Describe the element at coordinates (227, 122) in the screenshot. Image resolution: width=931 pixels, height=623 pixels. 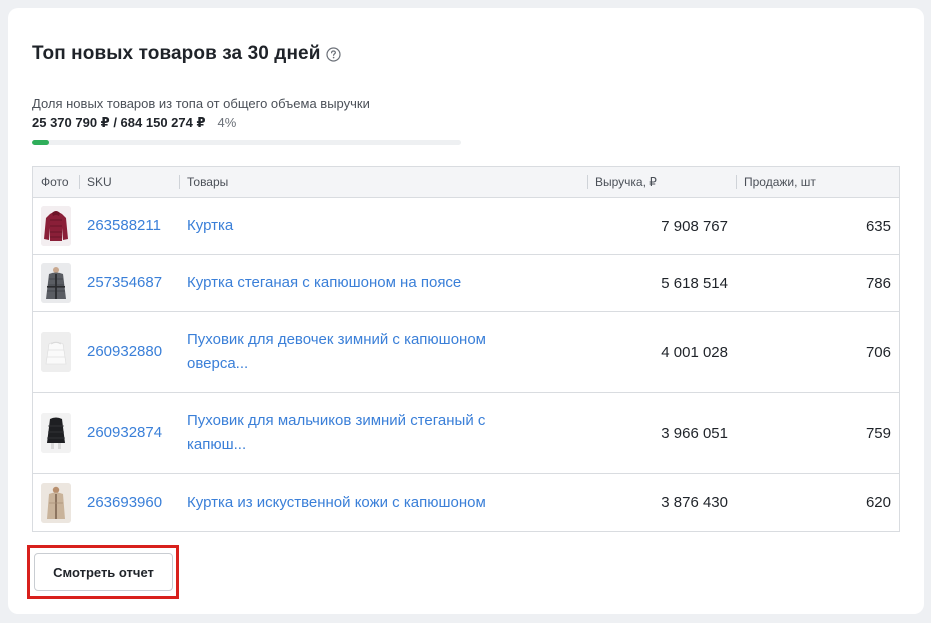
I see `revenue-share-percent: 4%` at that location.